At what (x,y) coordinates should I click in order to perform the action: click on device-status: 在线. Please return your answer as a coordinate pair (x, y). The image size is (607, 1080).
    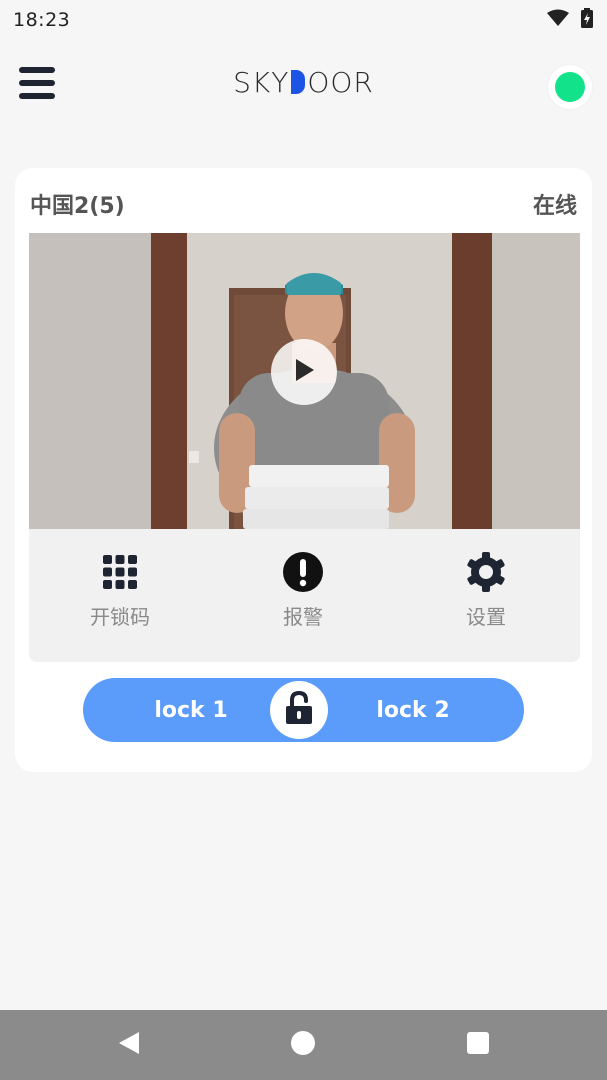
    Looking at the image, I should click on (554, 206).